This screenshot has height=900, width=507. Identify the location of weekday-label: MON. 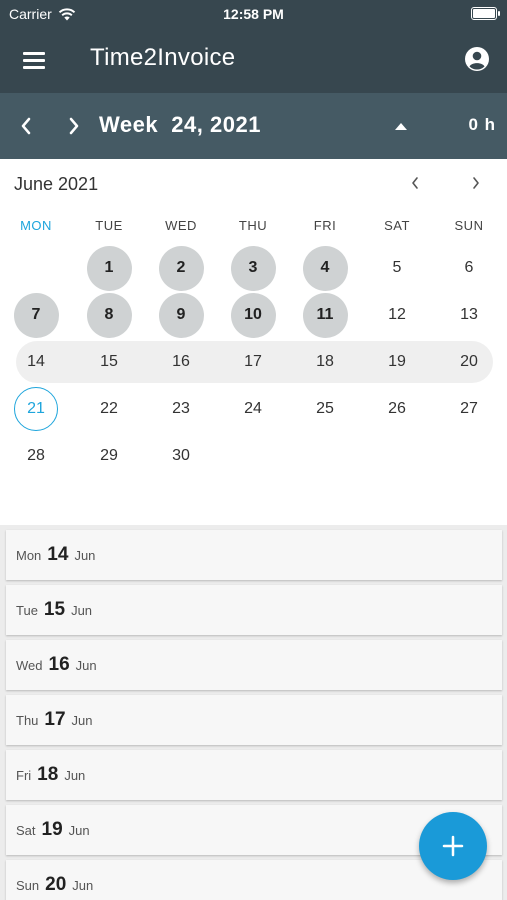
(36, 225).